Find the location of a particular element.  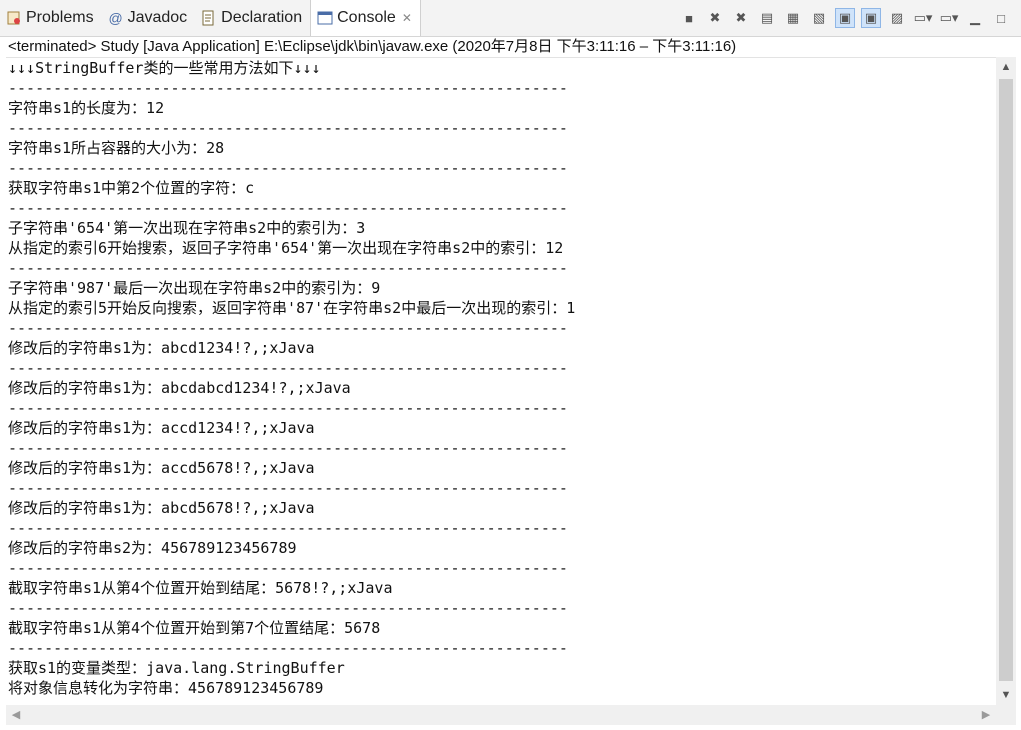

console-line: 修改后的字符串s1为：abcdabcd1234!?,;xJava is located at coordinates (179, 388).